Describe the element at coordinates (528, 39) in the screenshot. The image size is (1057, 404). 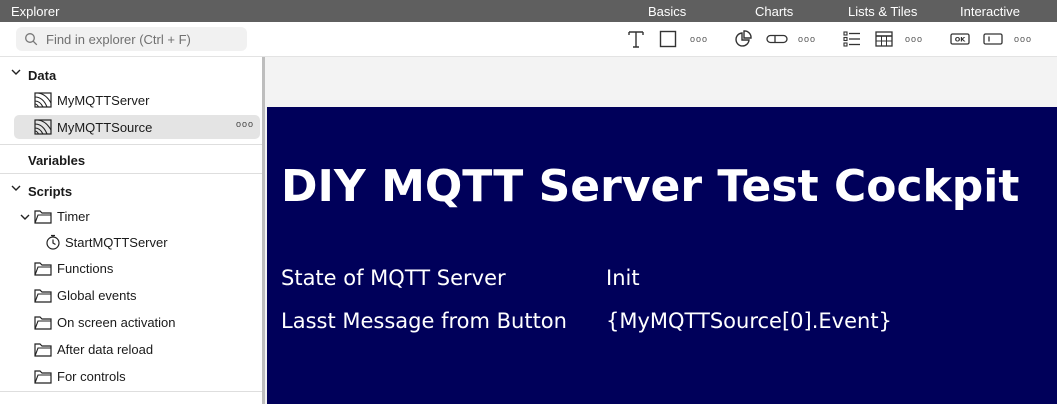
I see `toolbar: ooo ooo ooo OK ooo` at that location.